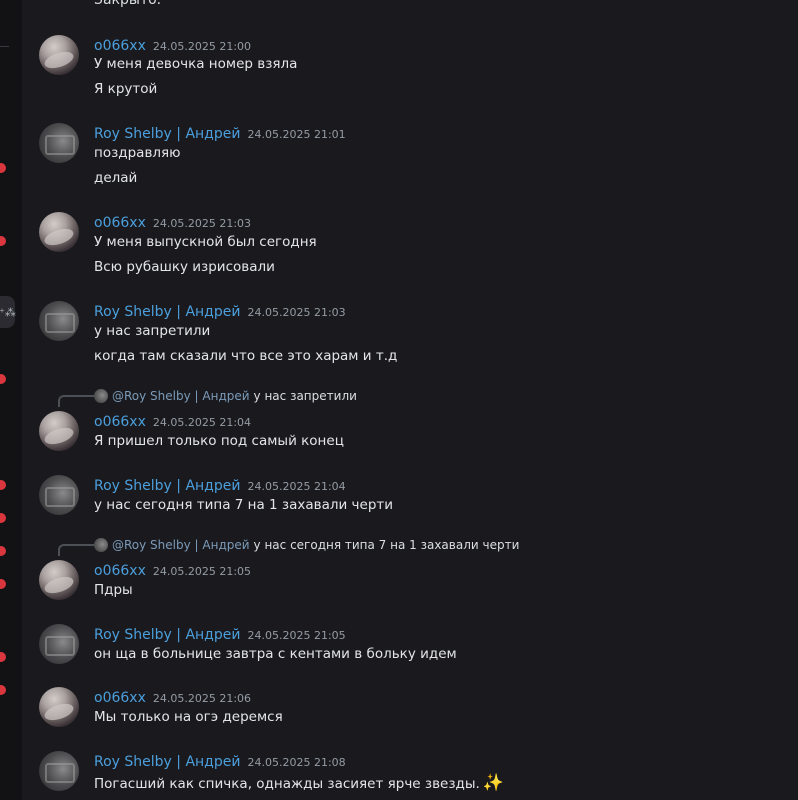  Describe the element at coordinates (244, 505) in the screenshot. I see `message-text: у нас сегодня типа 7 на 1 захавали черти` at that location.